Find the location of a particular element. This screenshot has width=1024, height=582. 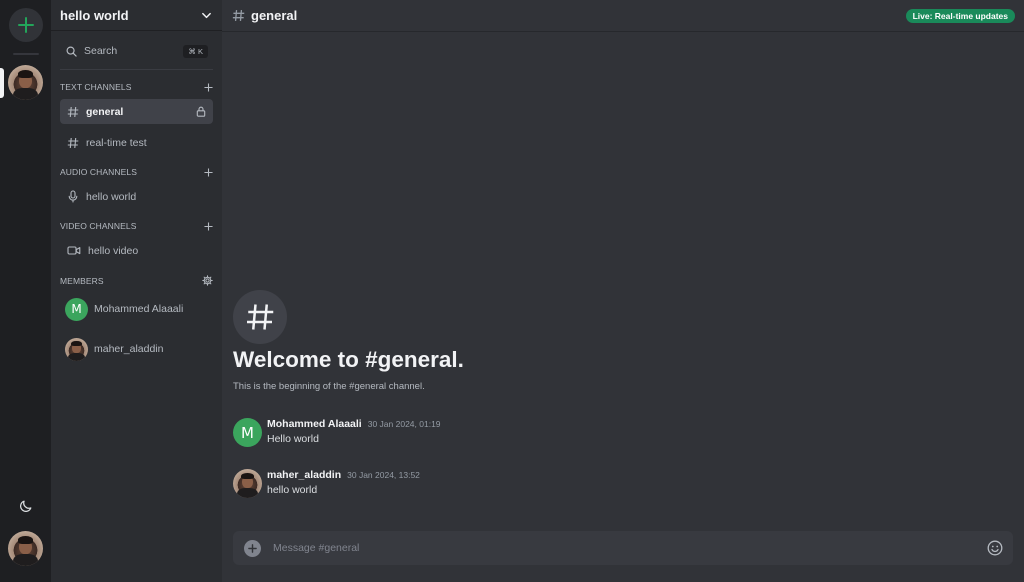

plus-circle-icon is located at coordinates (252, 548).